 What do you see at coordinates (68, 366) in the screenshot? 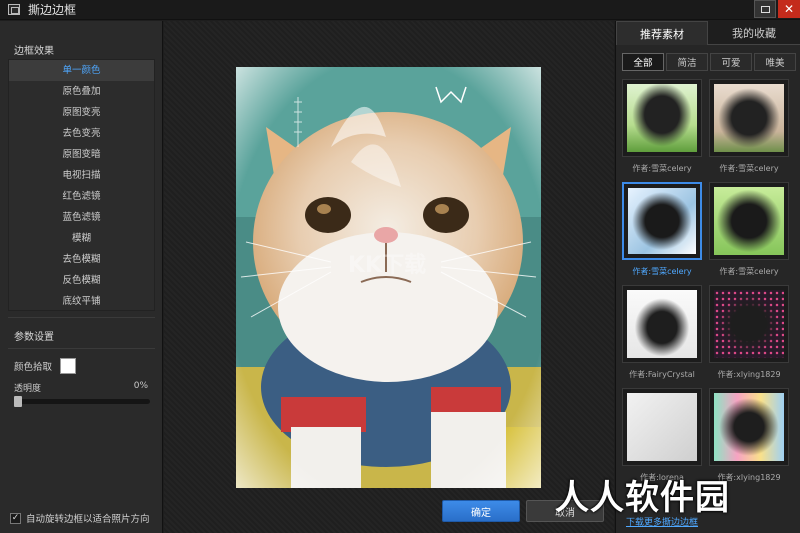
I see `color-swatch` at bounding box center [68, 366].